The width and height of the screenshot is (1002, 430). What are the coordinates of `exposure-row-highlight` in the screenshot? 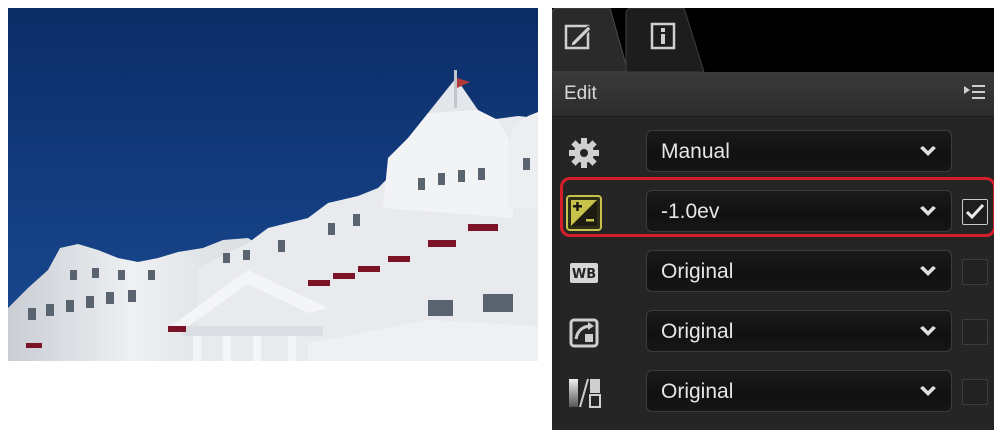 It's located at (777, 207).